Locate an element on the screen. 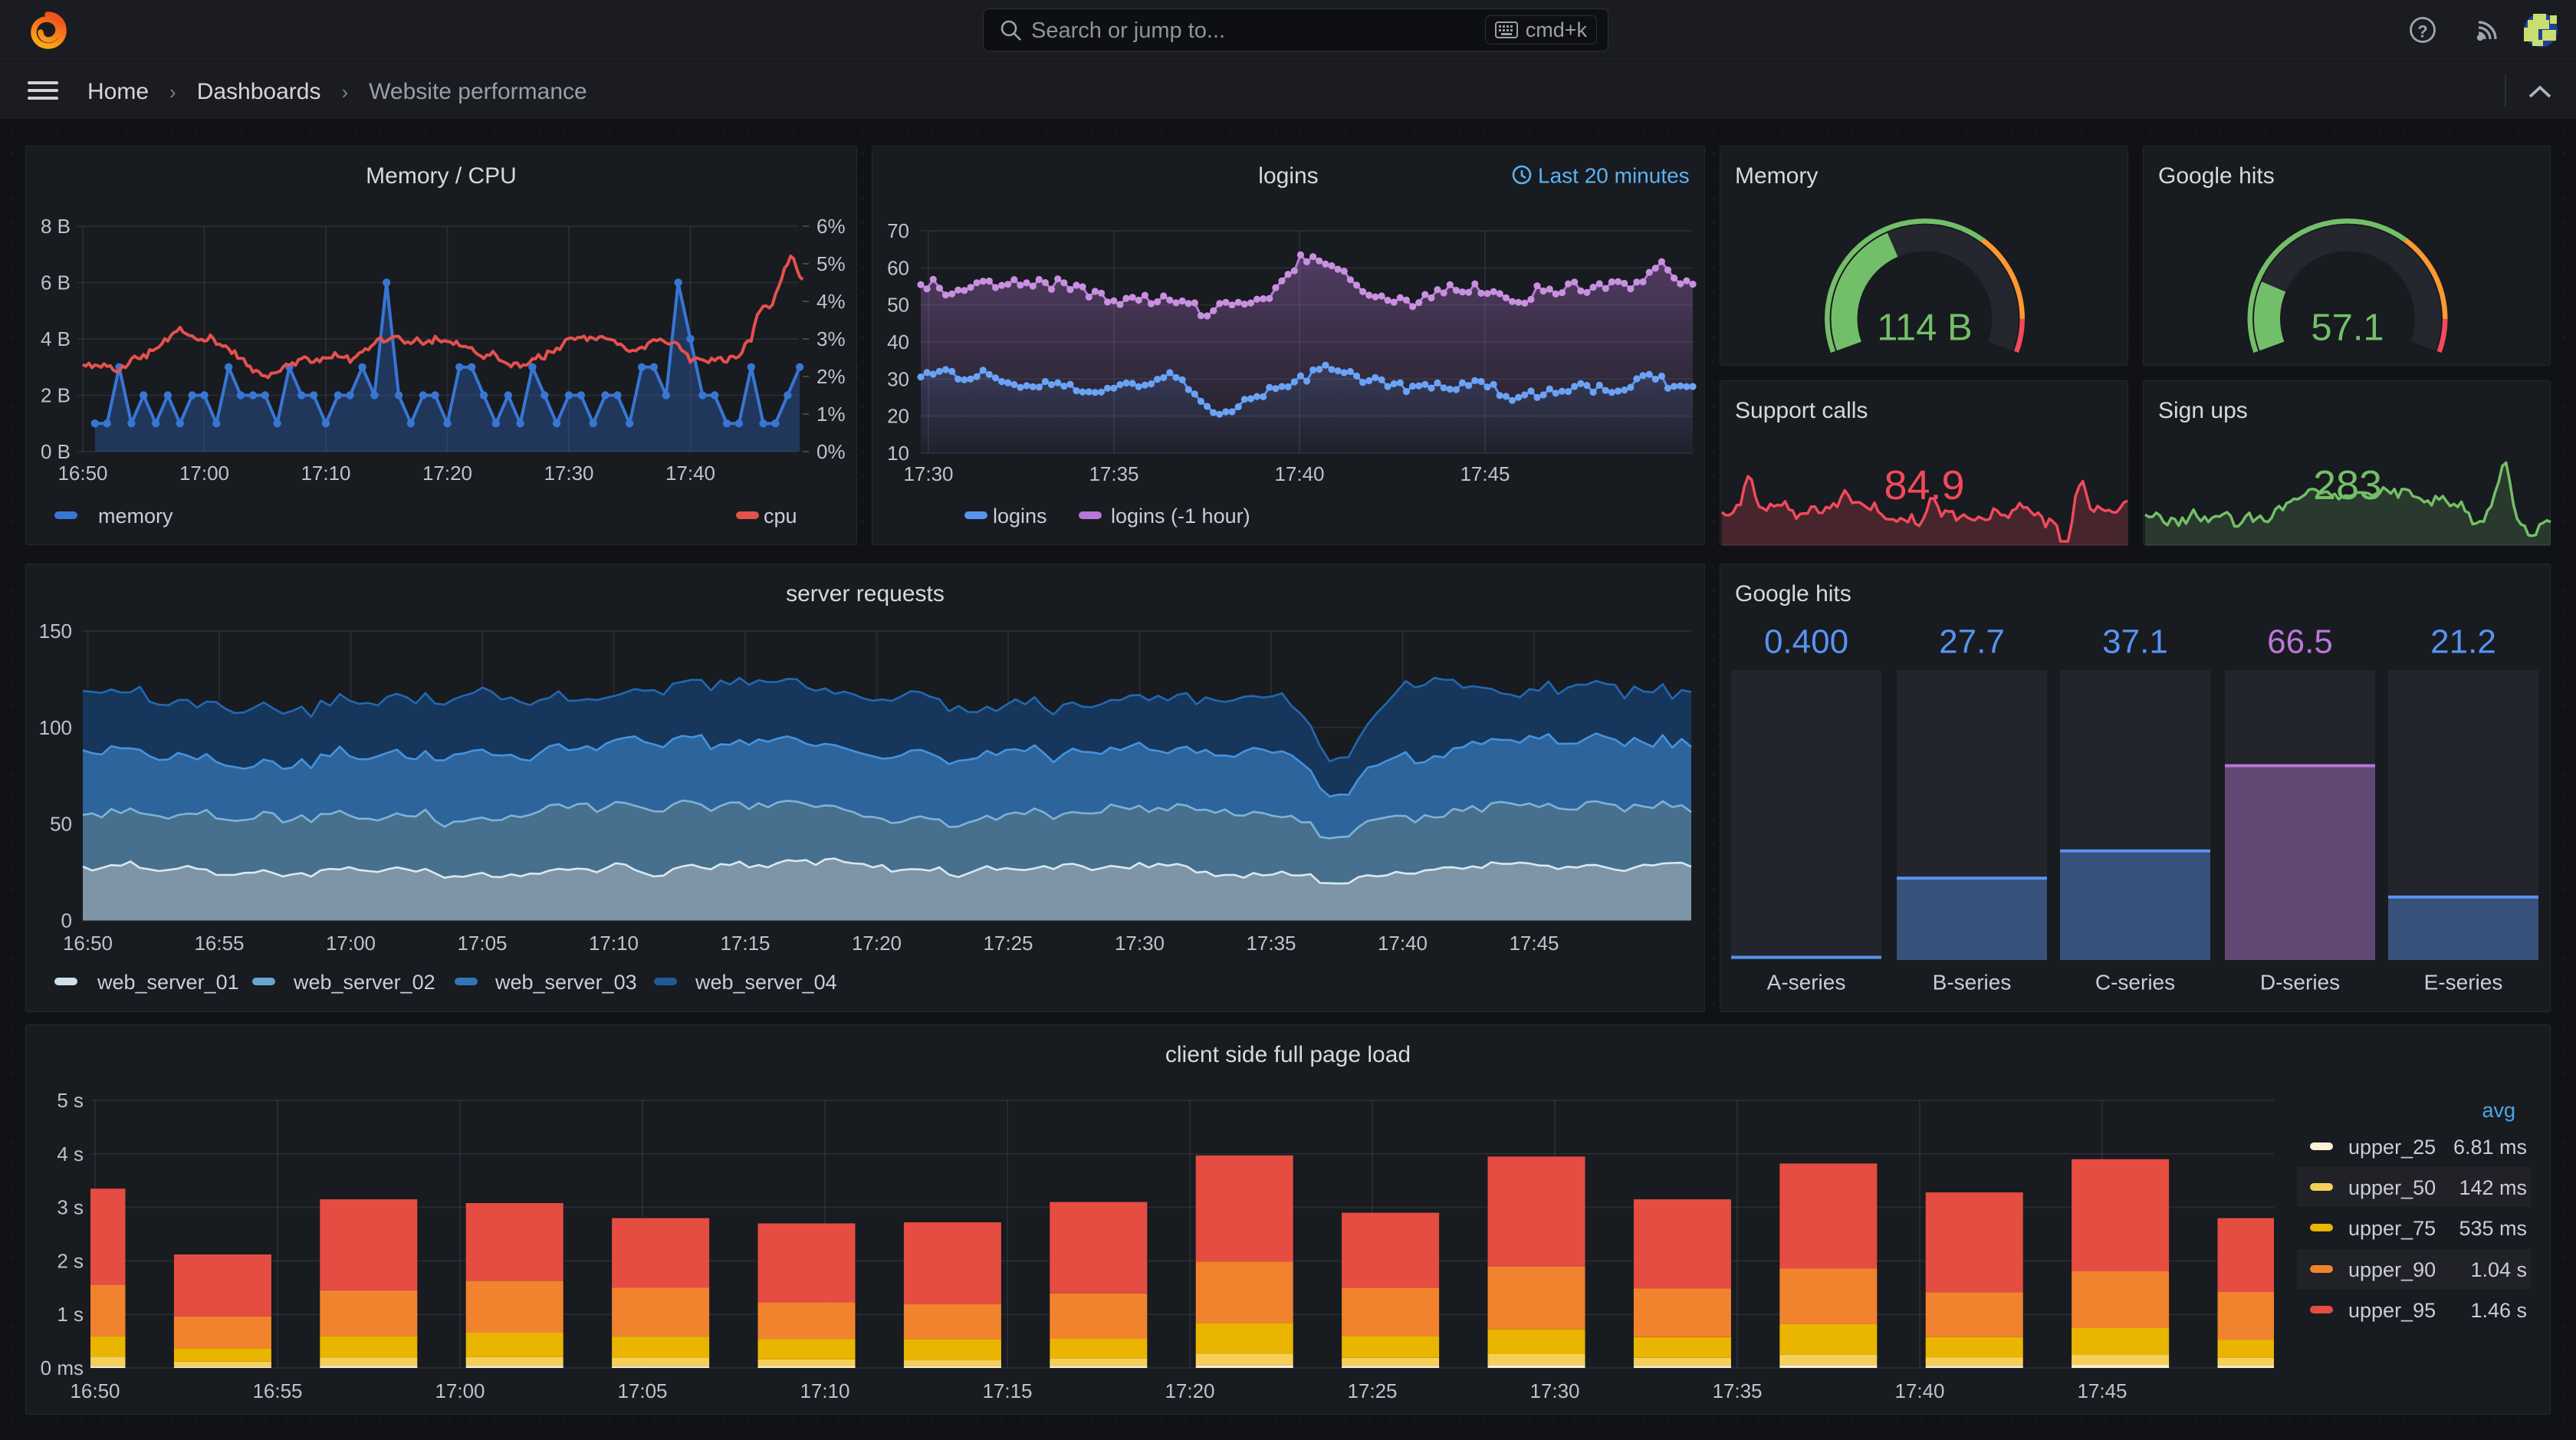 This screenshot has height=1440, width=2576. svg-text: 4 s is located at coordinates (70, 1153).